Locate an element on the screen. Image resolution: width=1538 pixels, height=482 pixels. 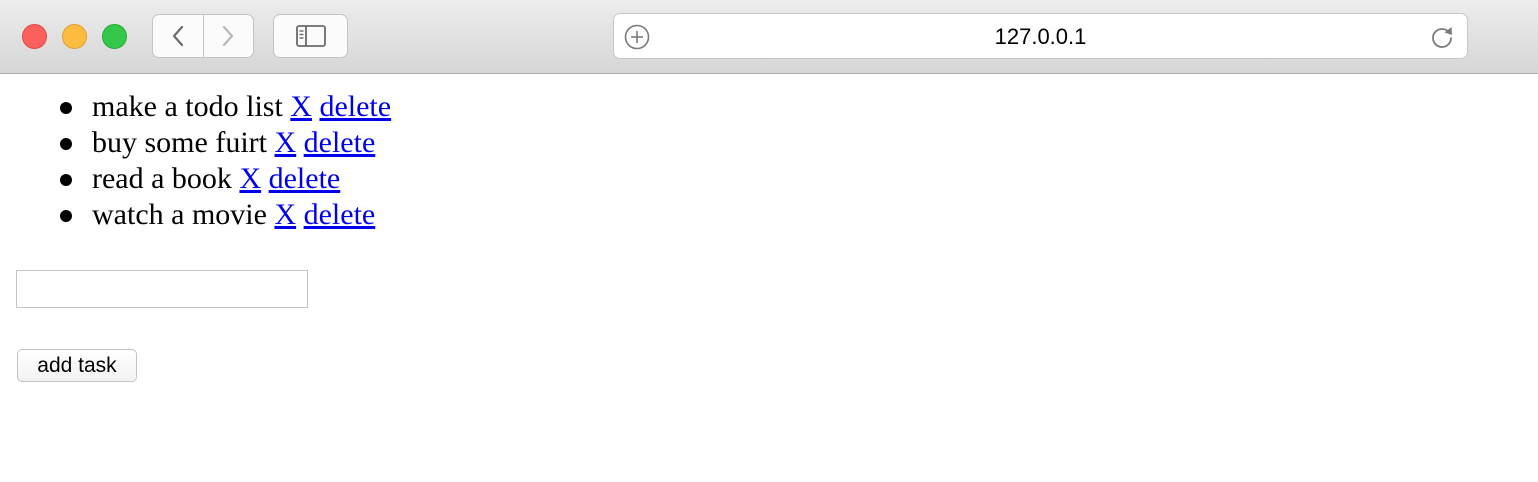
forward-button is located at coordinates (227, 36).